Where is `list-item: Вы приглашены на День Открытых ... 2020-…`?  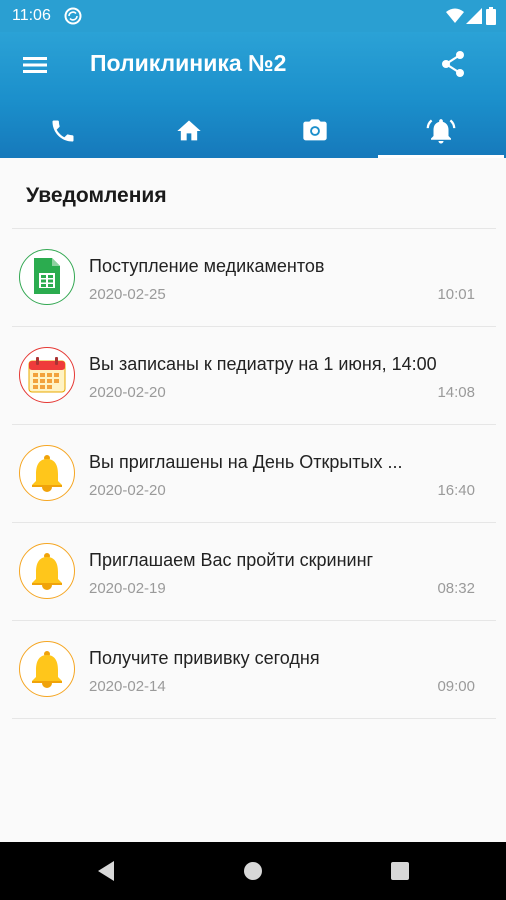
list-item: Вы приглашены на День Открытых ... 2020-… is located at coordinates (254, 474).